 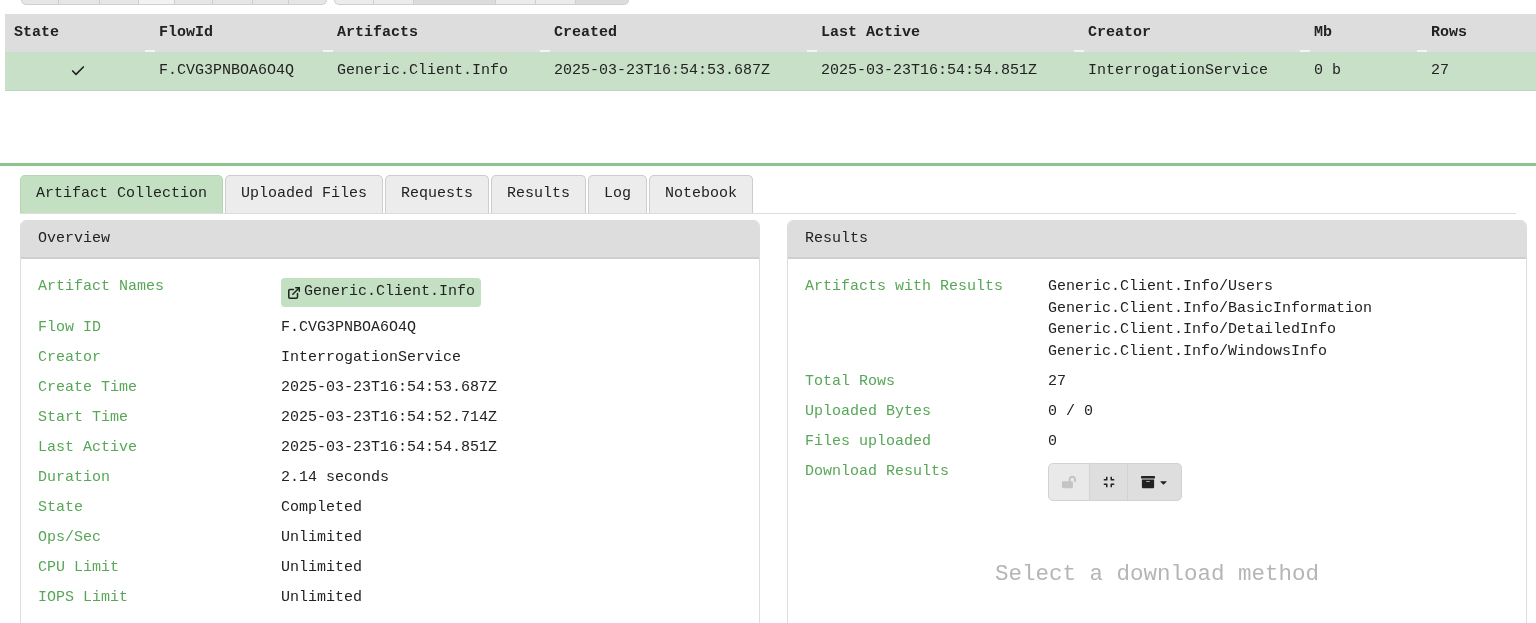 What do you see at coordinates (701, 194) in the screenshot?
I see `tab: Notebook` at bounding box center [701, 194].